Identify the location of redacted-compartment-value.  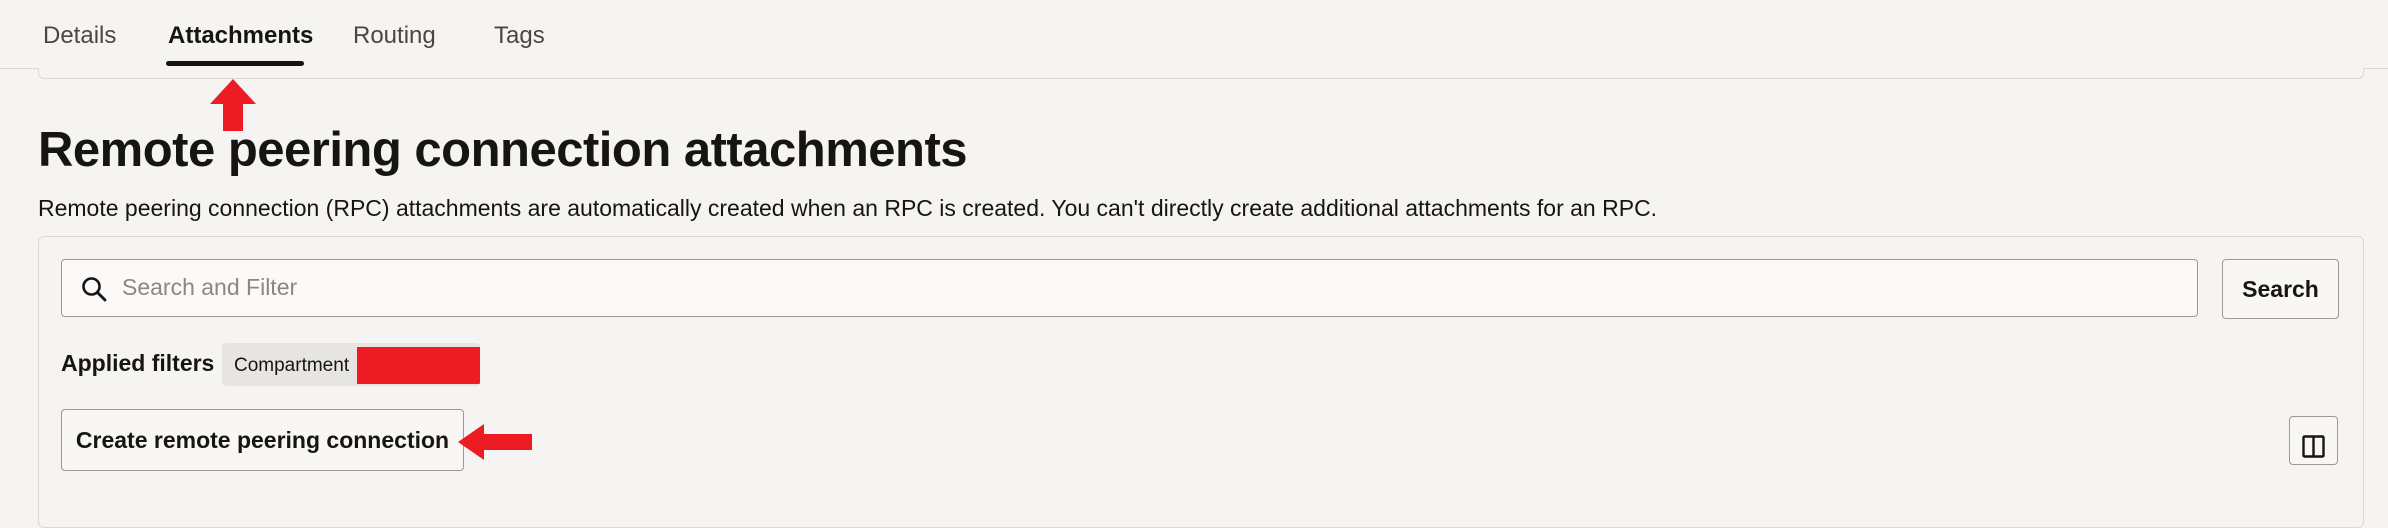
(418, 365).